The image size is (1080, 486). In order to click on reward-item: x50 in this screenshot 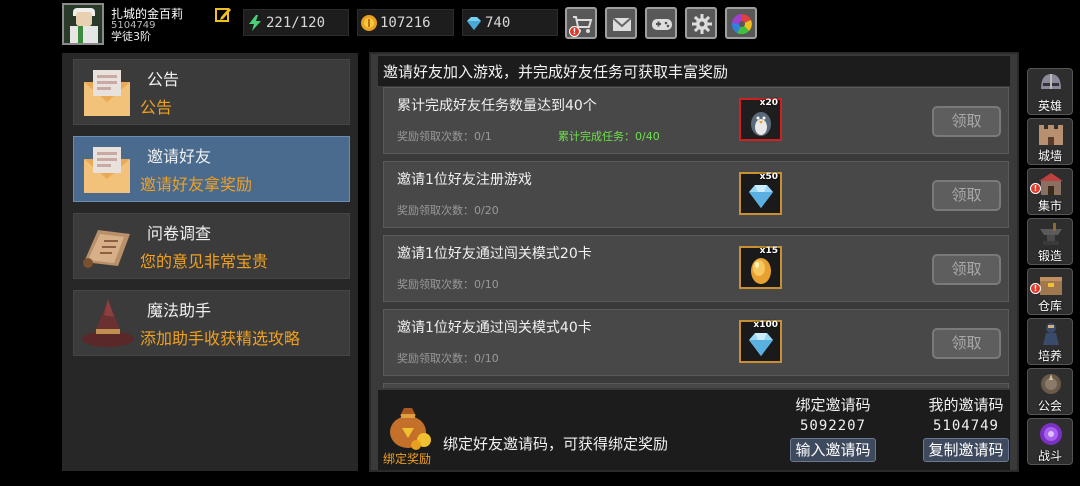, I will do `click(760, 193)`.